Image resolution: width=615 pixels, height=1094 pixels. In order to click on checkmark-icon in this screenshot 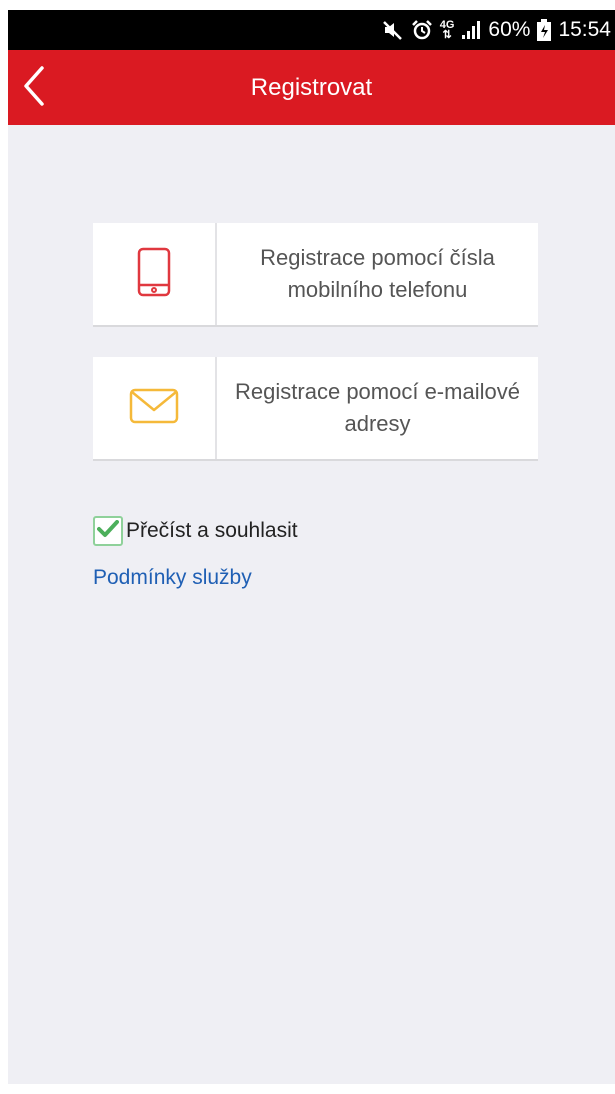, I will do `click(108, 531)`.